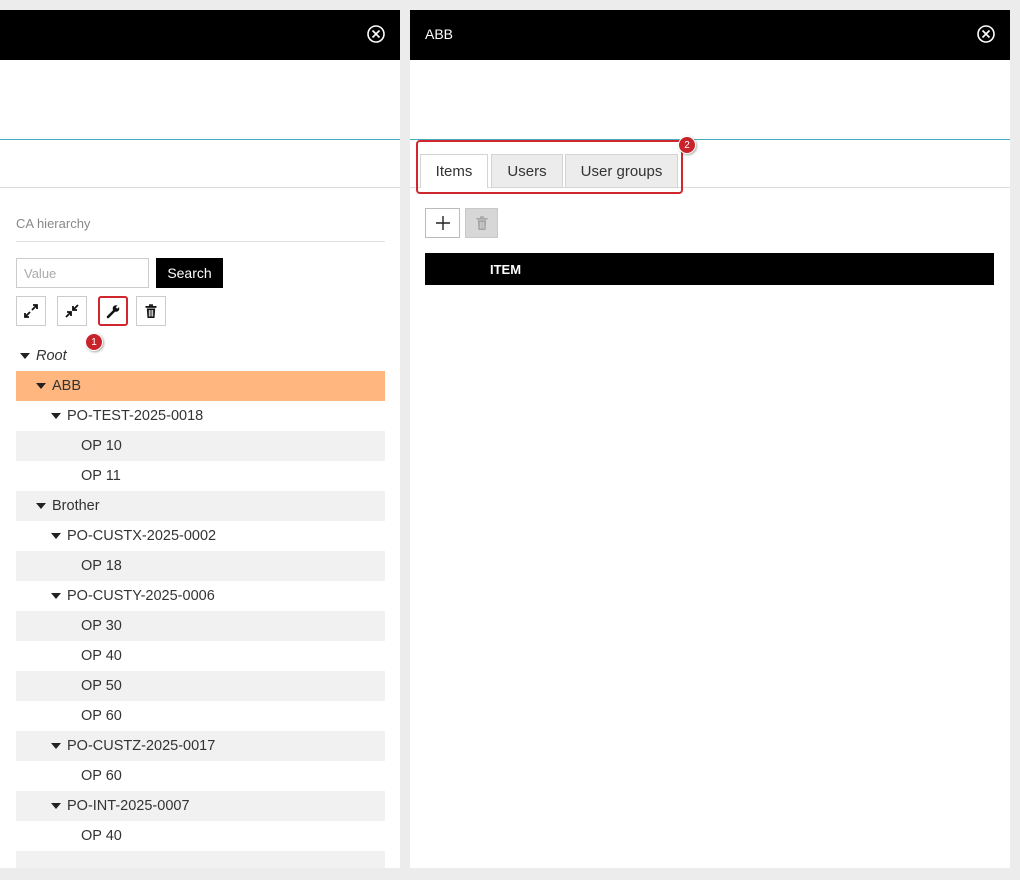  Describe the element at coordinates (439, 34) in the screenshot. I see `right-panel-title: ABB` at that location.